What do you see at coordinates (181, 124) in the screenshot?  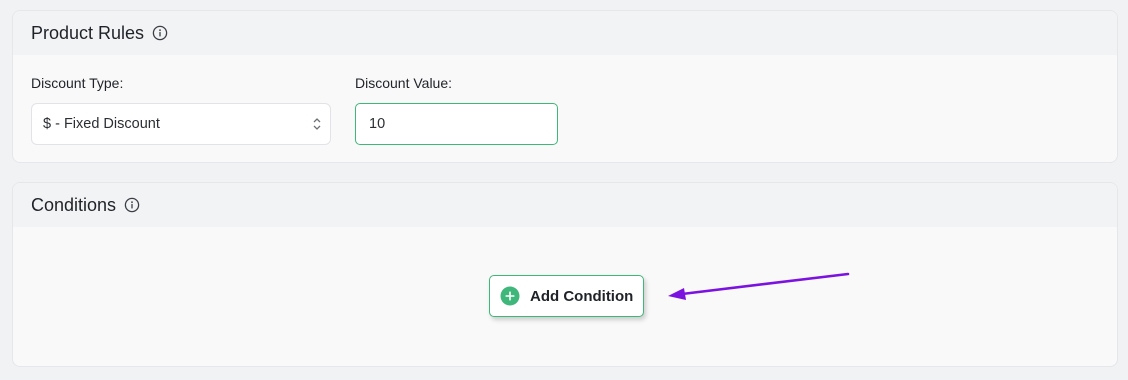 I see `discount-type-select: $ - Fixed Discount` at bounding box center [181, 124].